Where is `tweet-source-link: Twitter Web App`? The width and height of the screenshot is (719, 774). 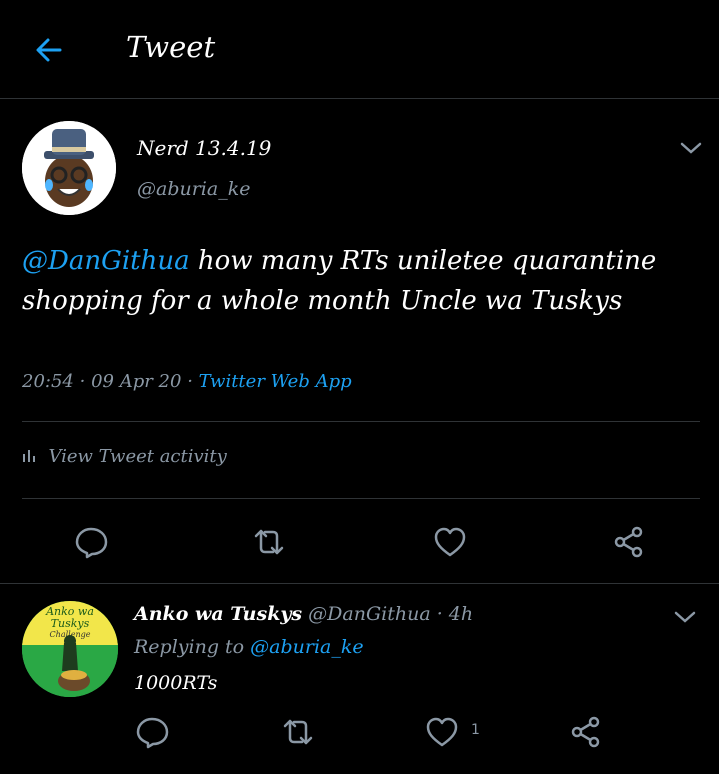
tweet-source-link: Twitter Web App is located at coordinates (275, 381).